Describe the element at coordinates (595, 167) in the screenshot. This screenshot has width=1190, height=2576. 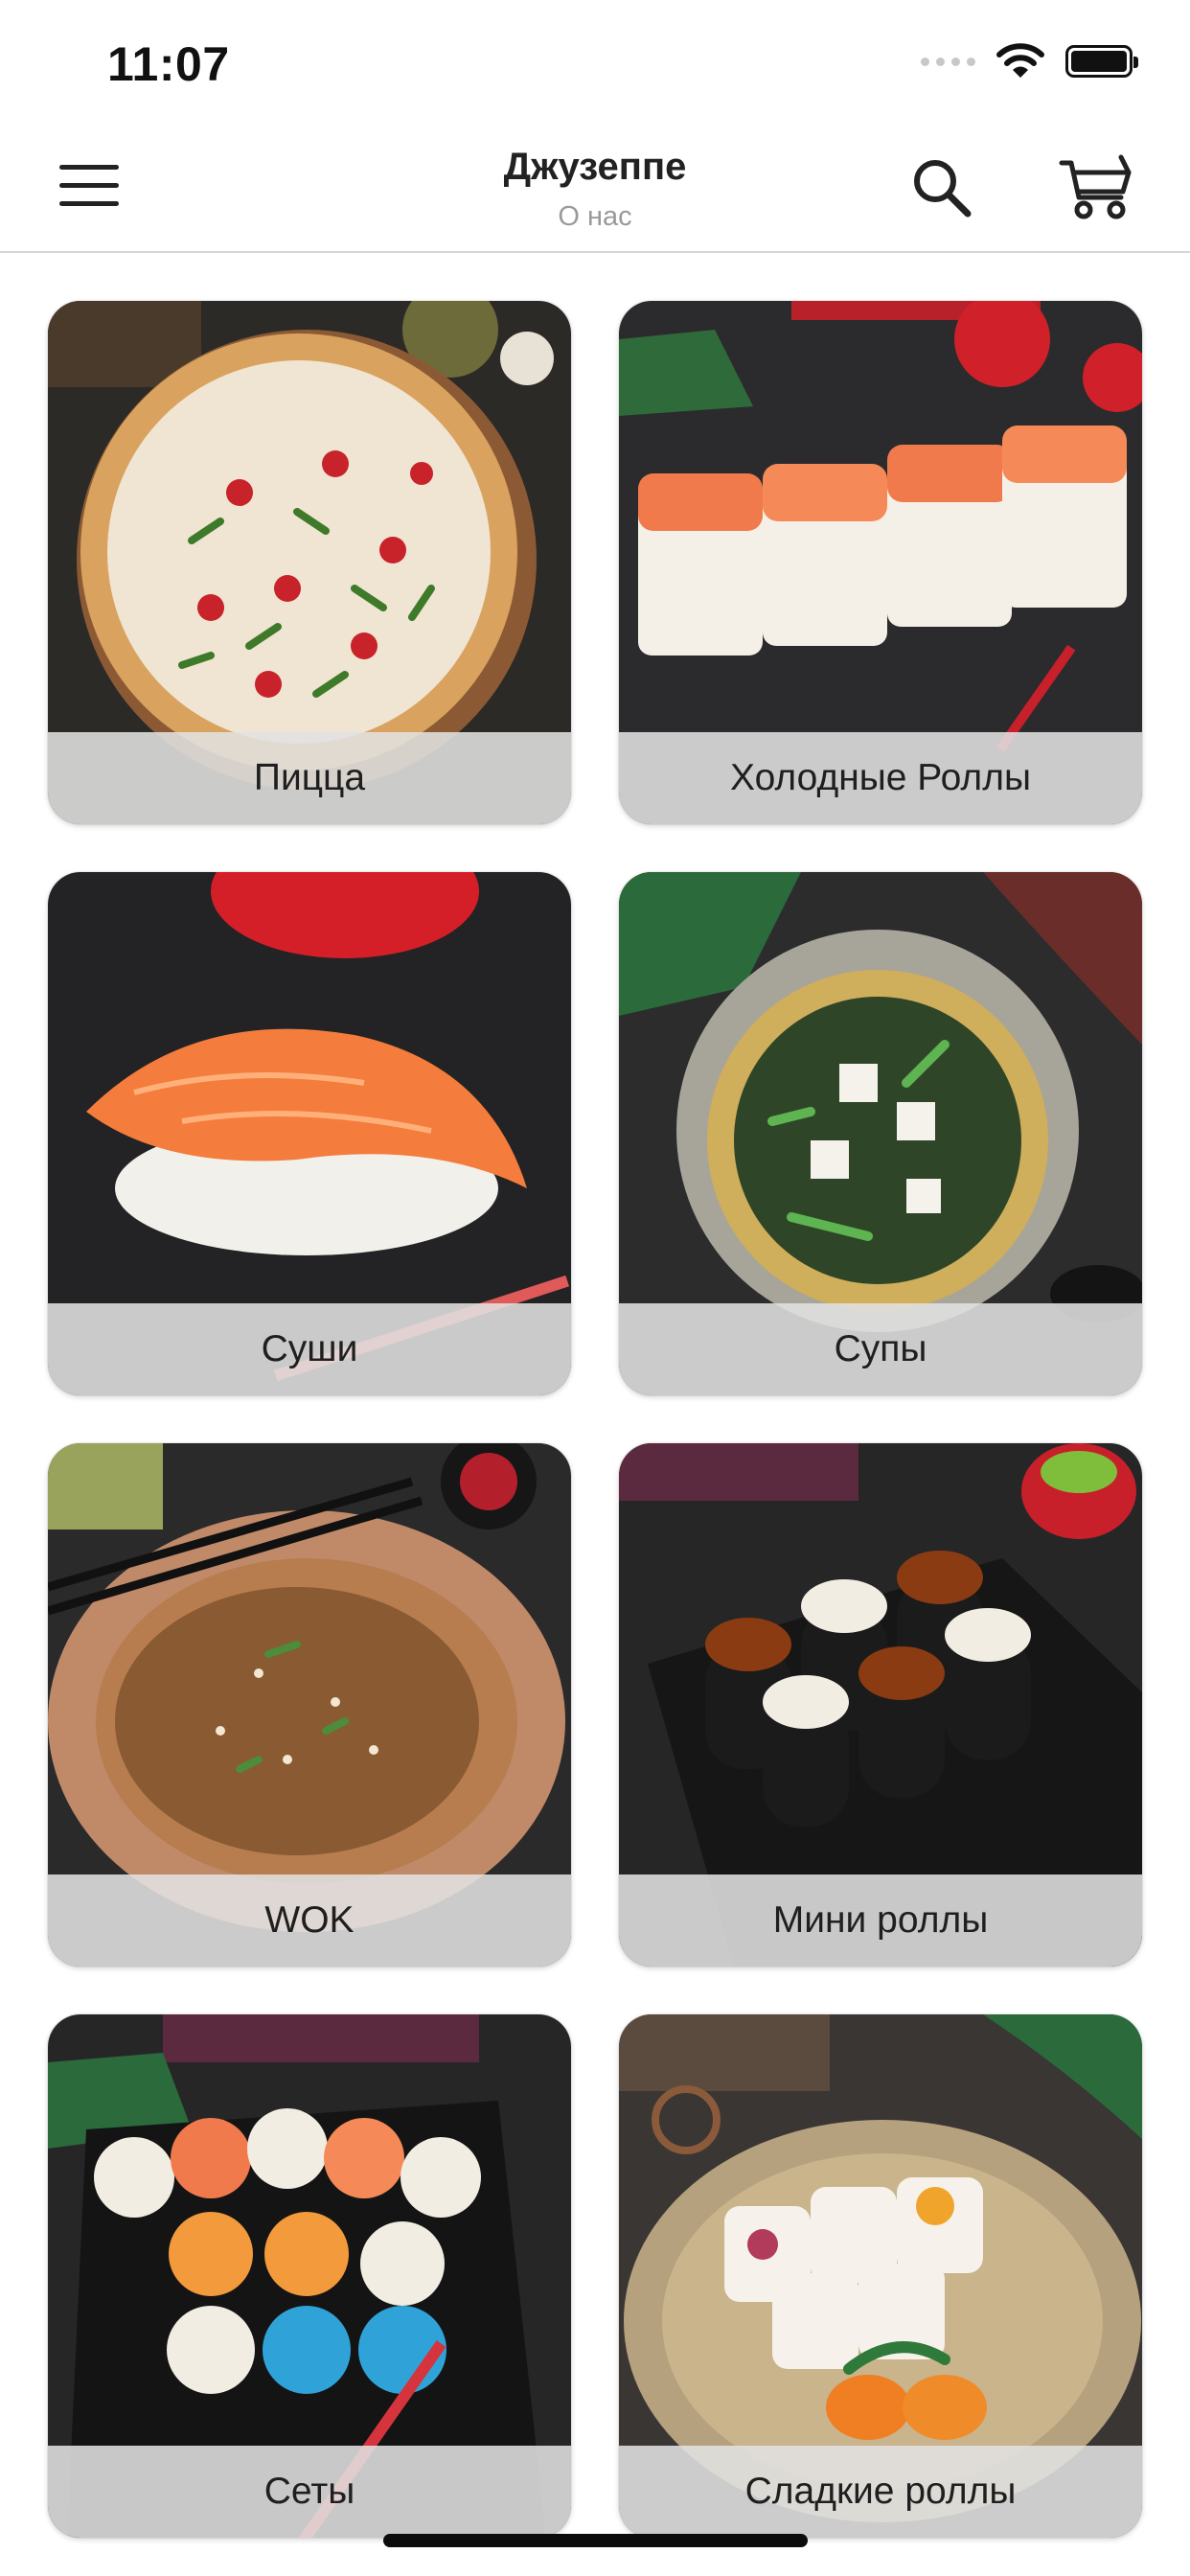
I see `restaurant-title: Джузеппе` at that location.